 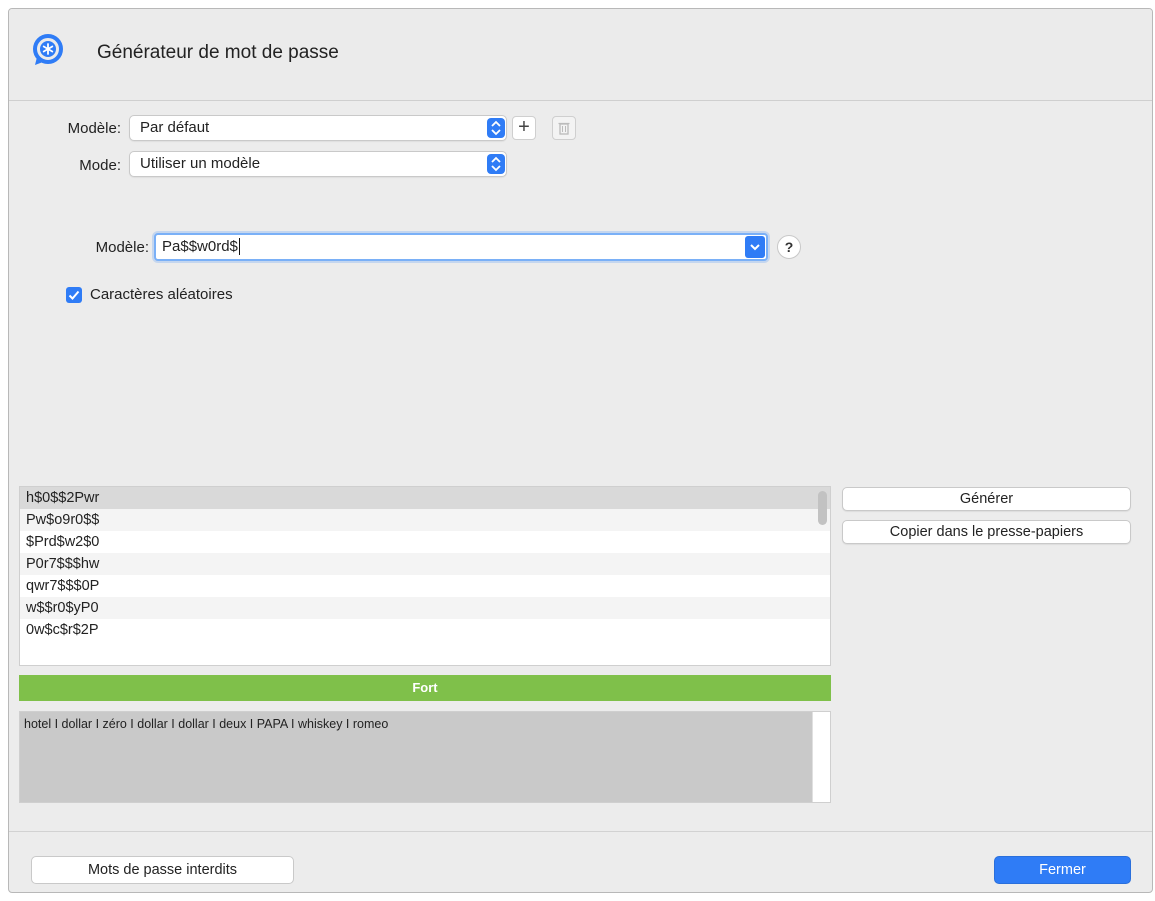 What do you see at coordinates (425, 542) in the screenshot?
I see `list-item: $Prd$w2$0` at bounding box center [425, 542].